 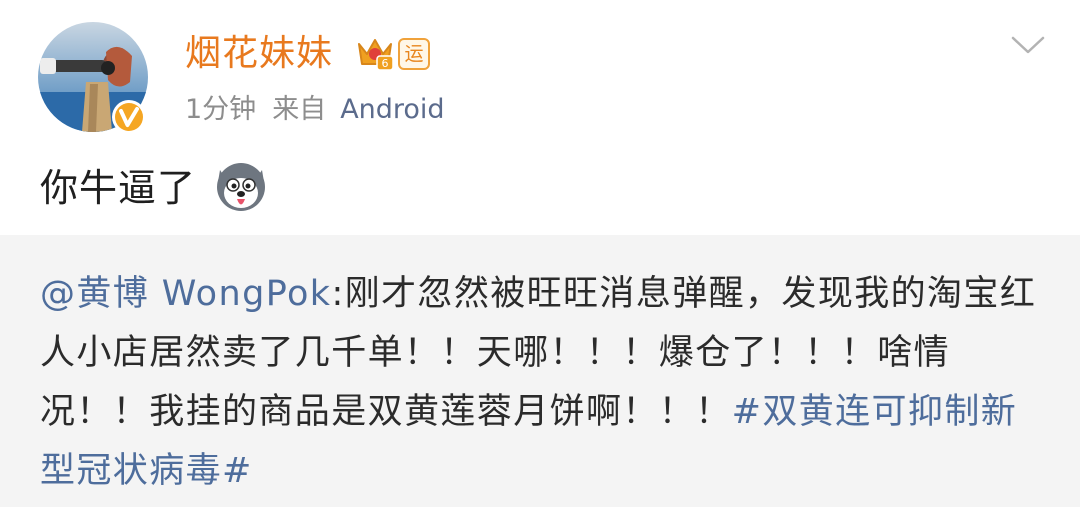 What do you see at coordinates (241, 187) in the screenshot?
I see `husky-dog-emoji-icon` at bounding box center [241, 187].